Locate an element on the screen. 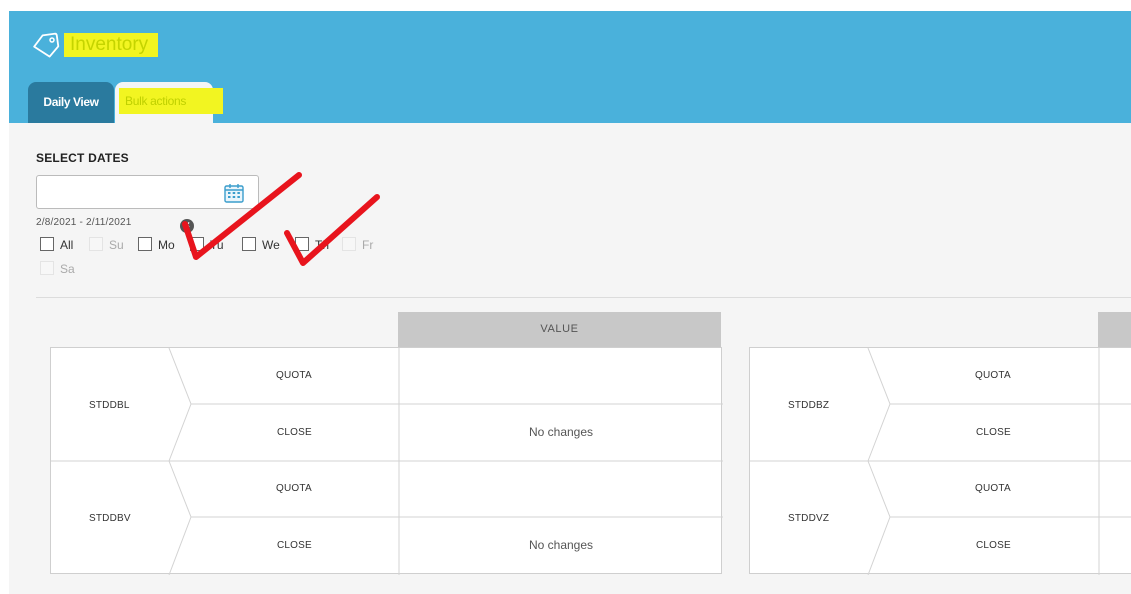  divider is located at coordinates (583, 297).